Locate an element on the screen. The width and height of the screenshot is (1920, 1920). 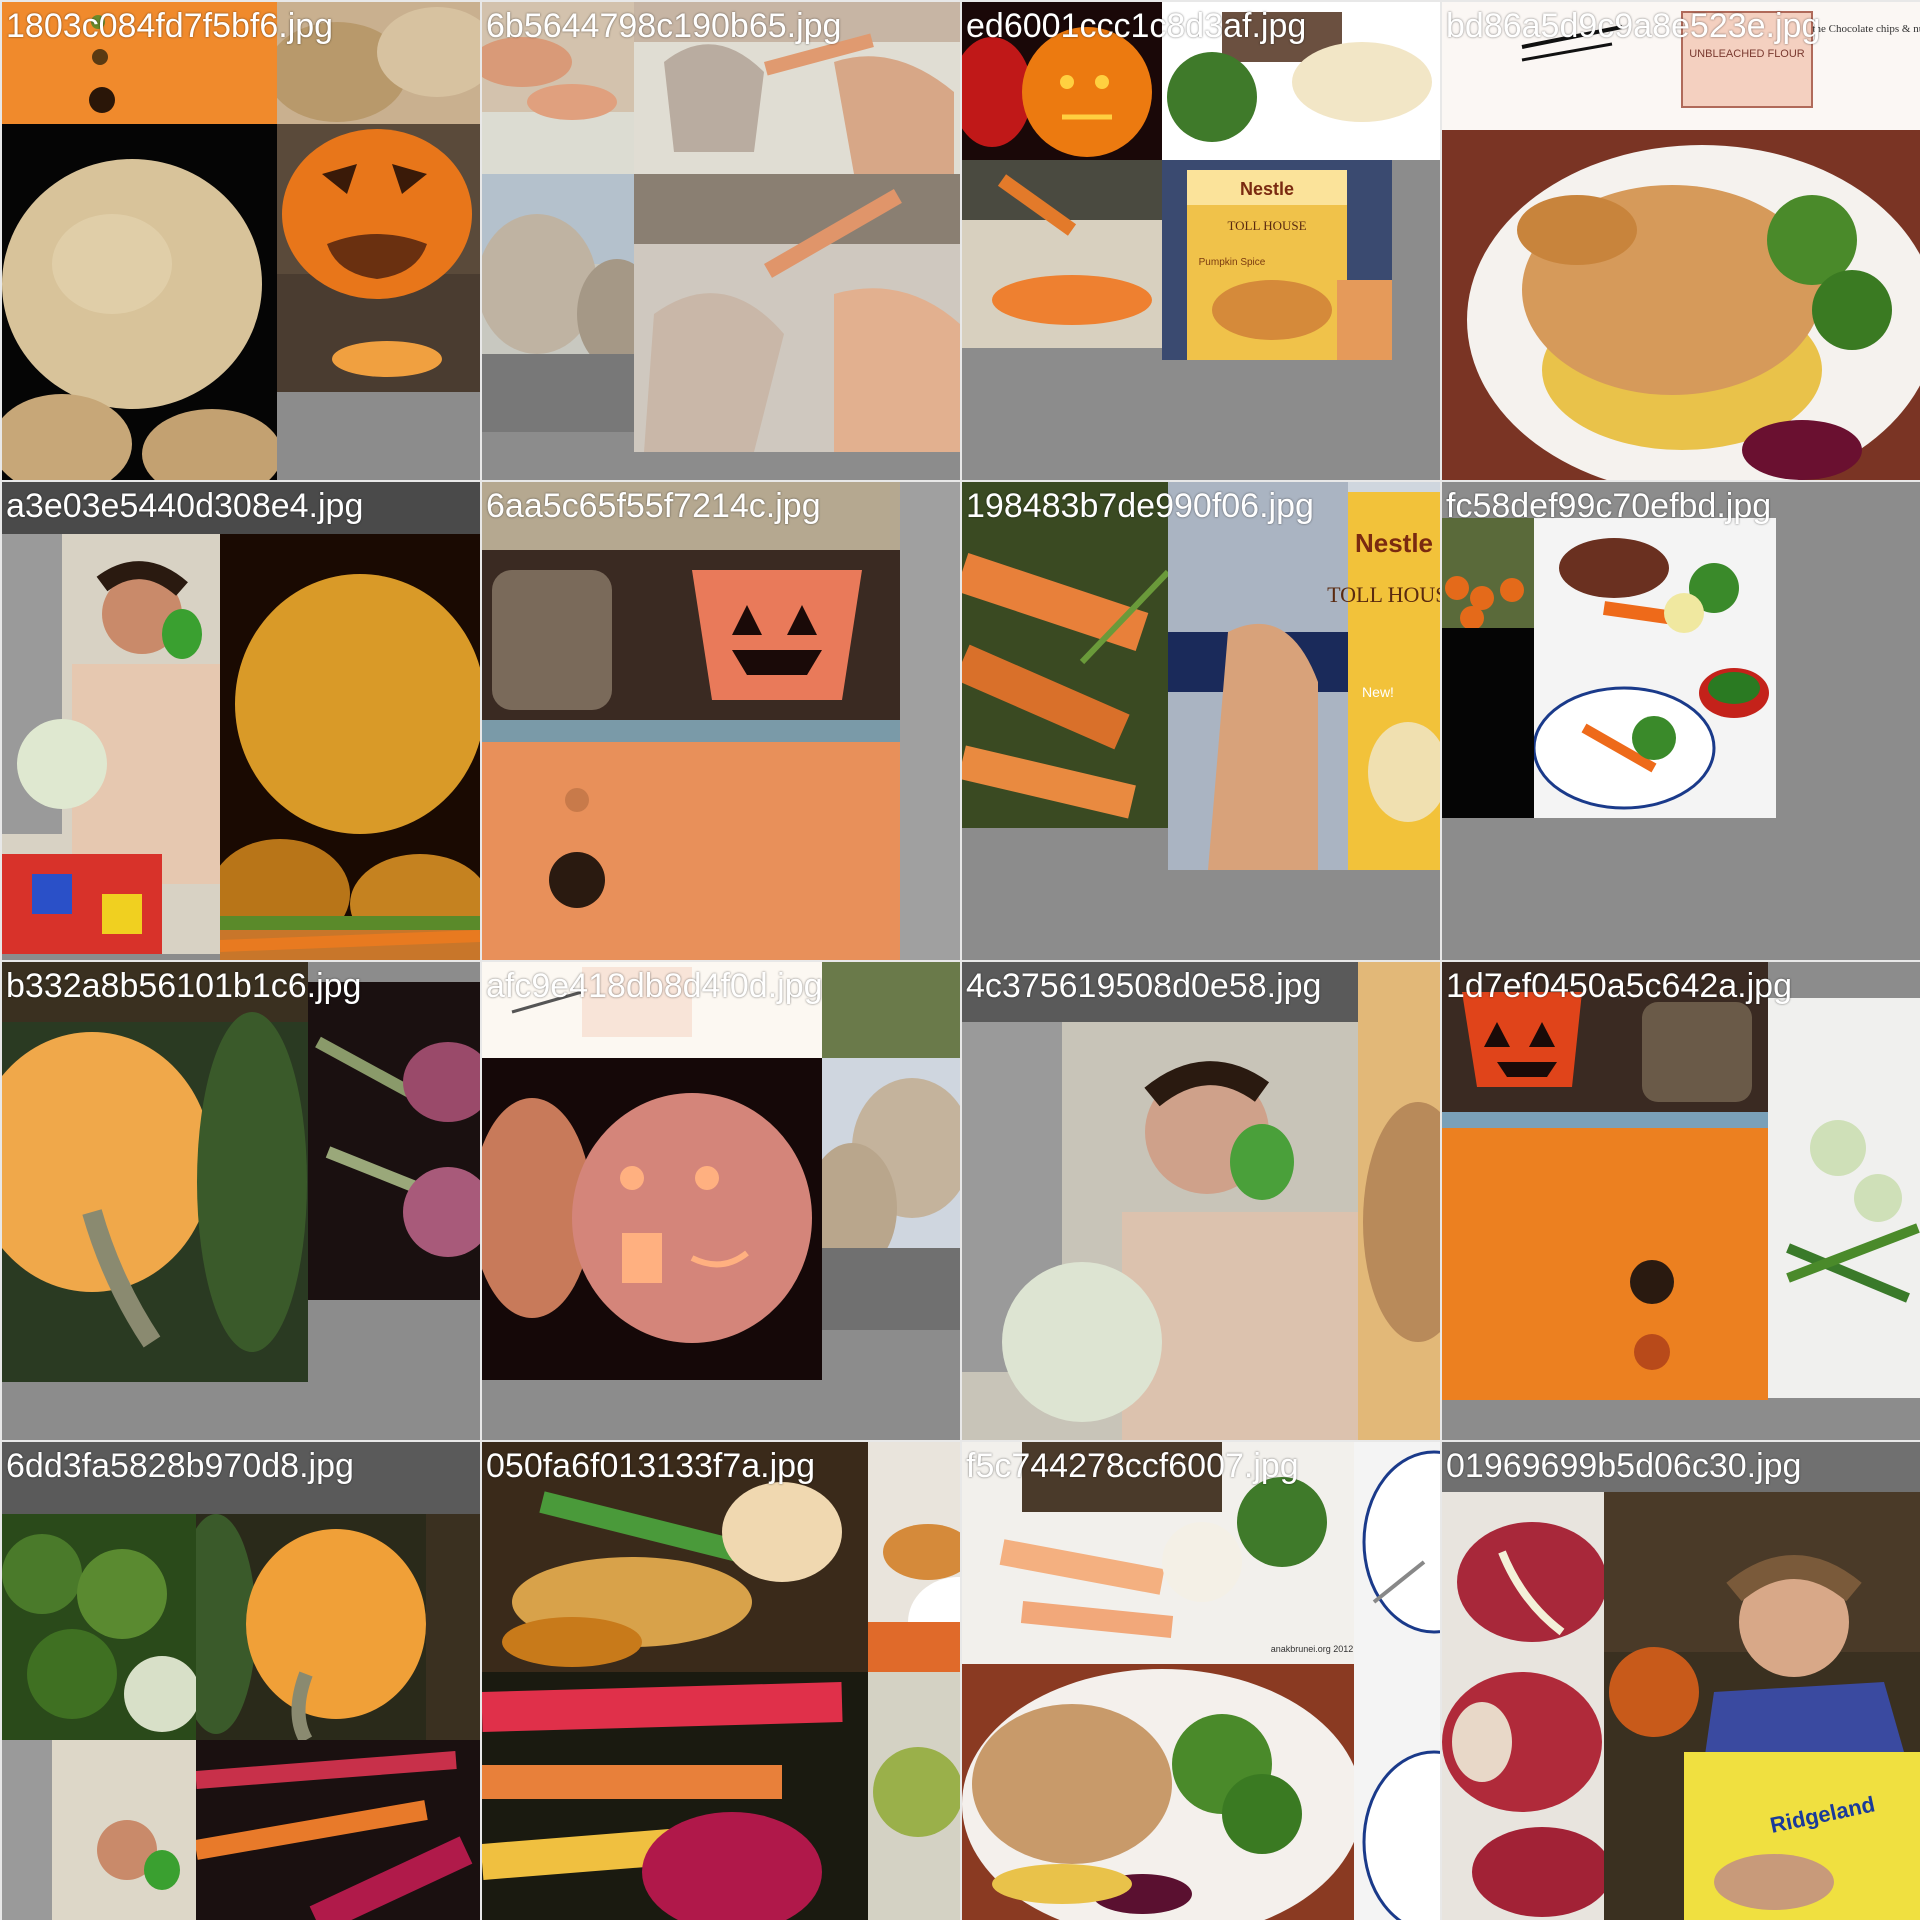
tile-caption: 6dd3fa5828b970d8.jpg is located at coordinates (180, 1466).